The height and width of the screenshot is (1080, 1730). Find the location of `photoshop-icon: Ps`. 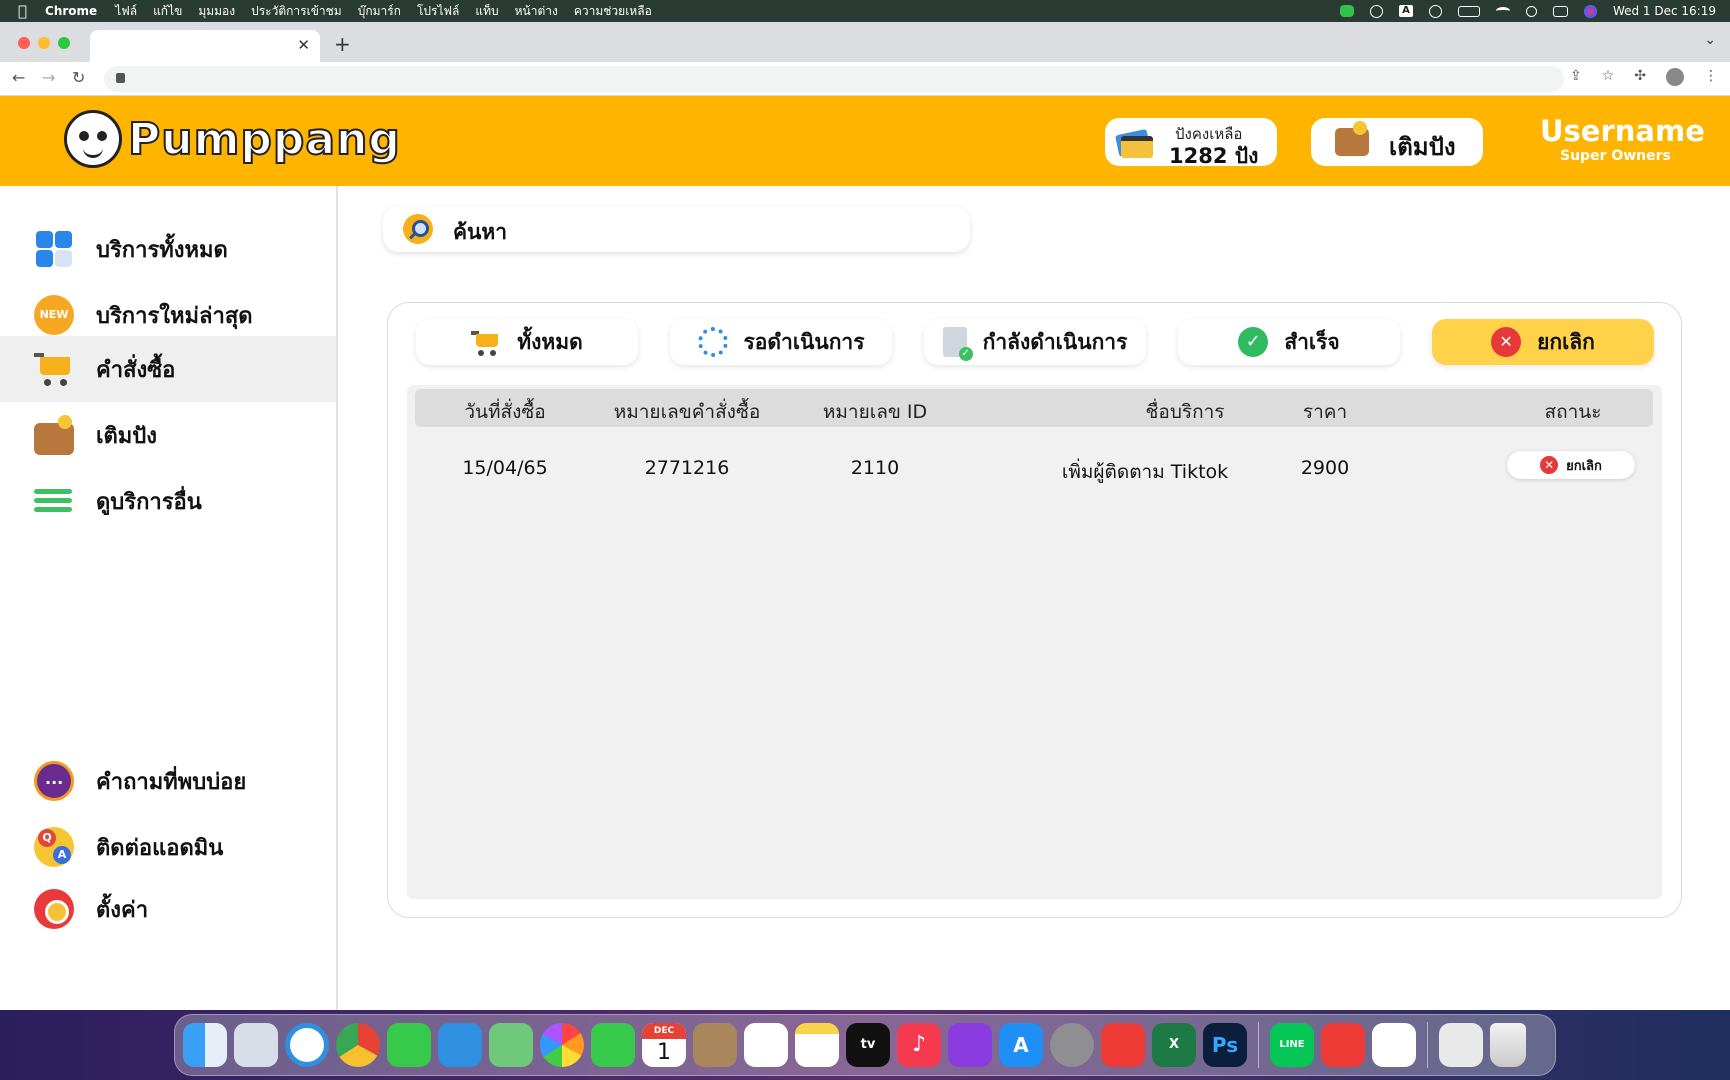

photoshop-icon: Ps is located at coordinates (1225, 1045).